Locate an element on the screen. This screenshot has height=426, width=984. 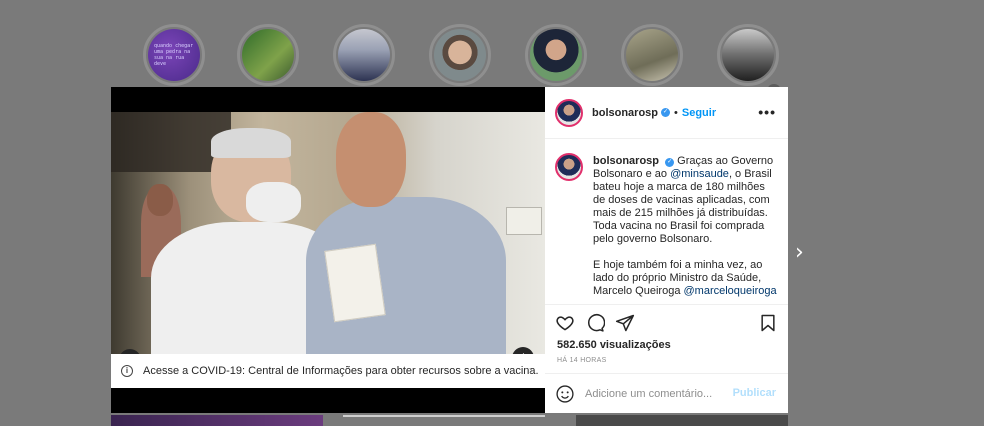
video-scene-wall-sign is located at coordinates (524, 221).